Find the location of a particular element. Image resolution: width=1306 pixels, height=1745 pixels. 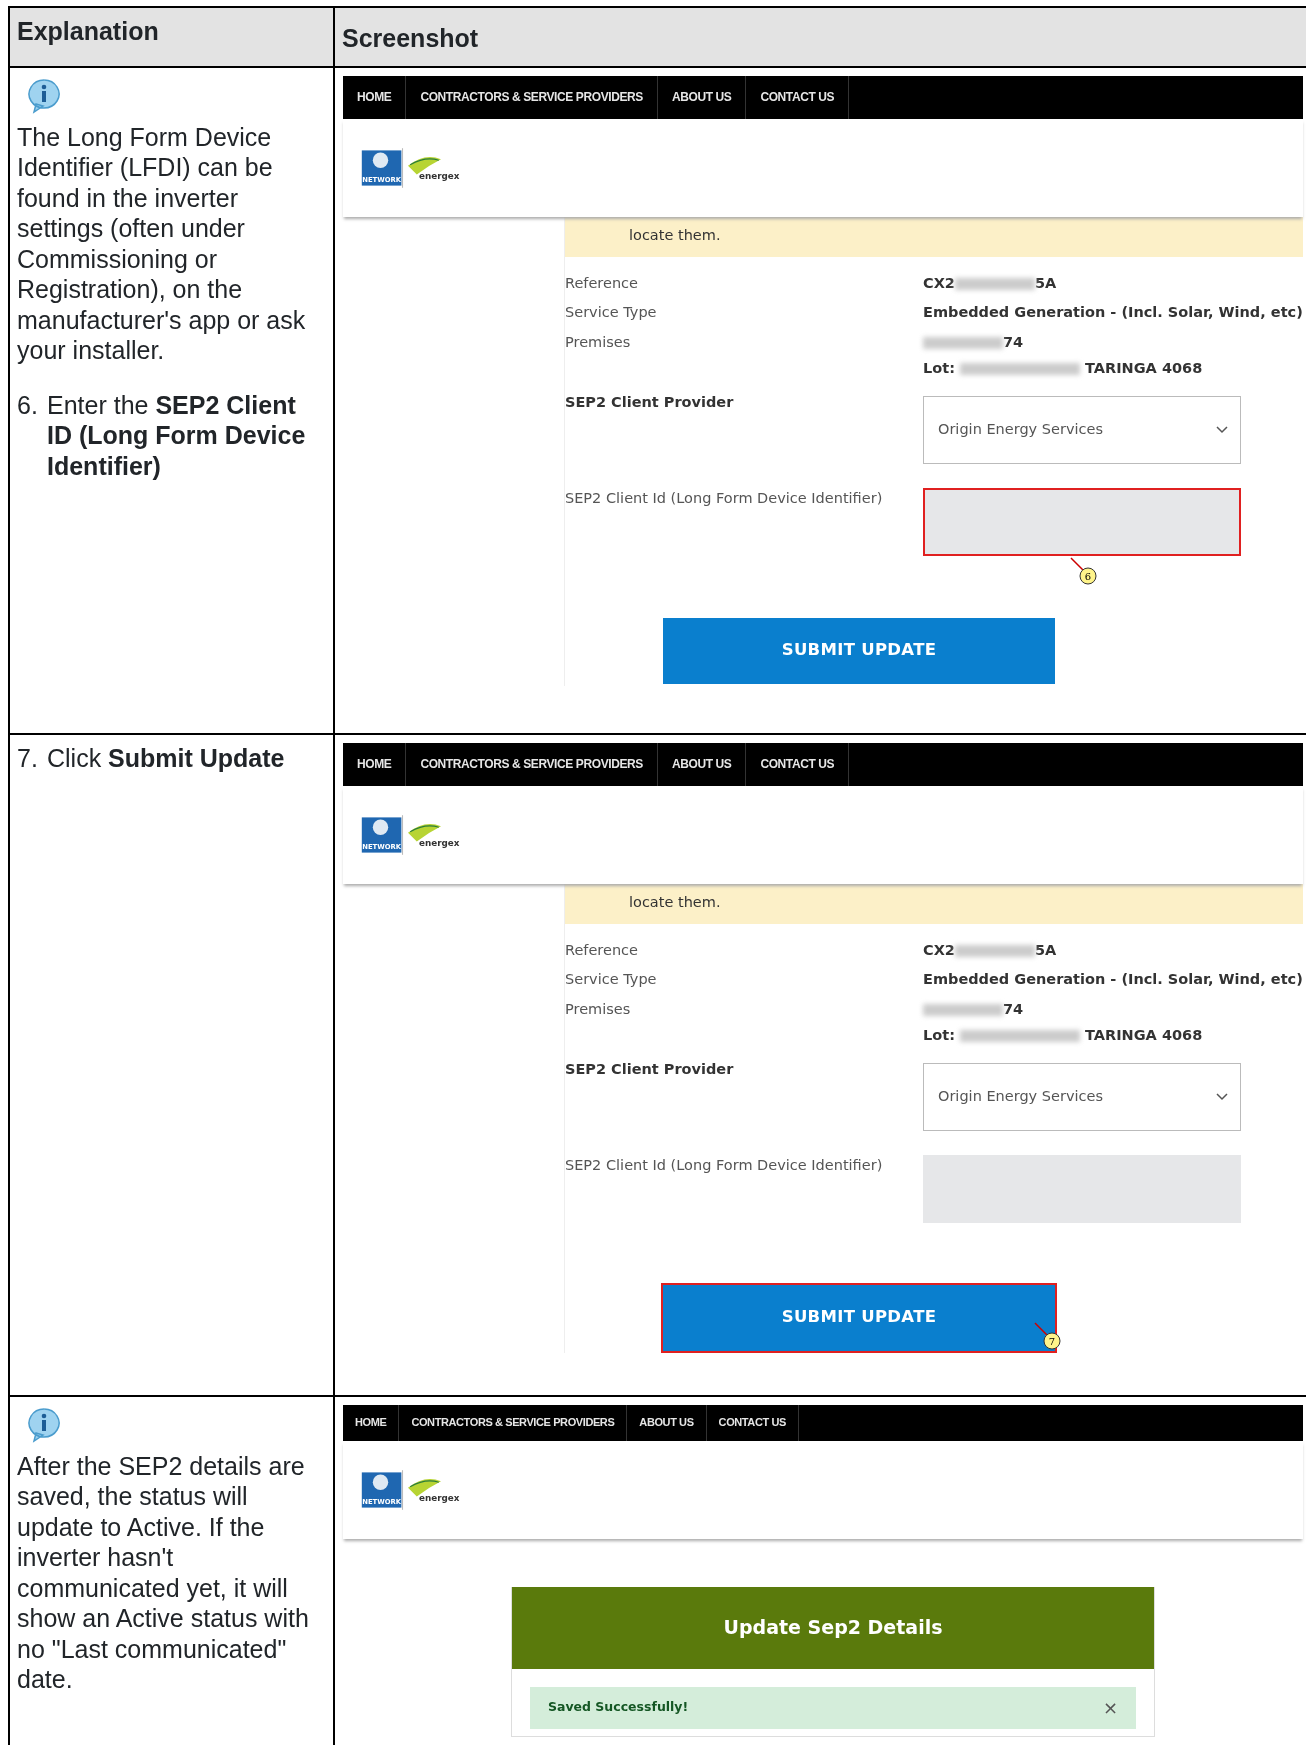

step-instruction: 7. Click Submit Update is located at coordinates (151, 757).